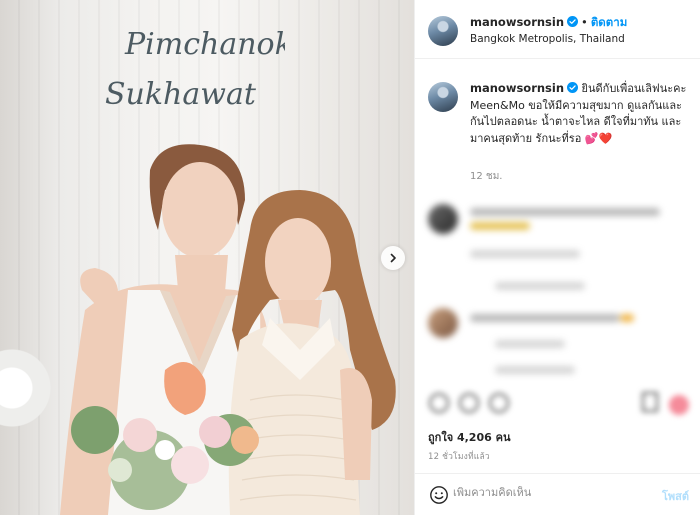  Describe the element at coordinates (517, 88) in the screenshot. I see `caption-username: manowsornsin` at that location.